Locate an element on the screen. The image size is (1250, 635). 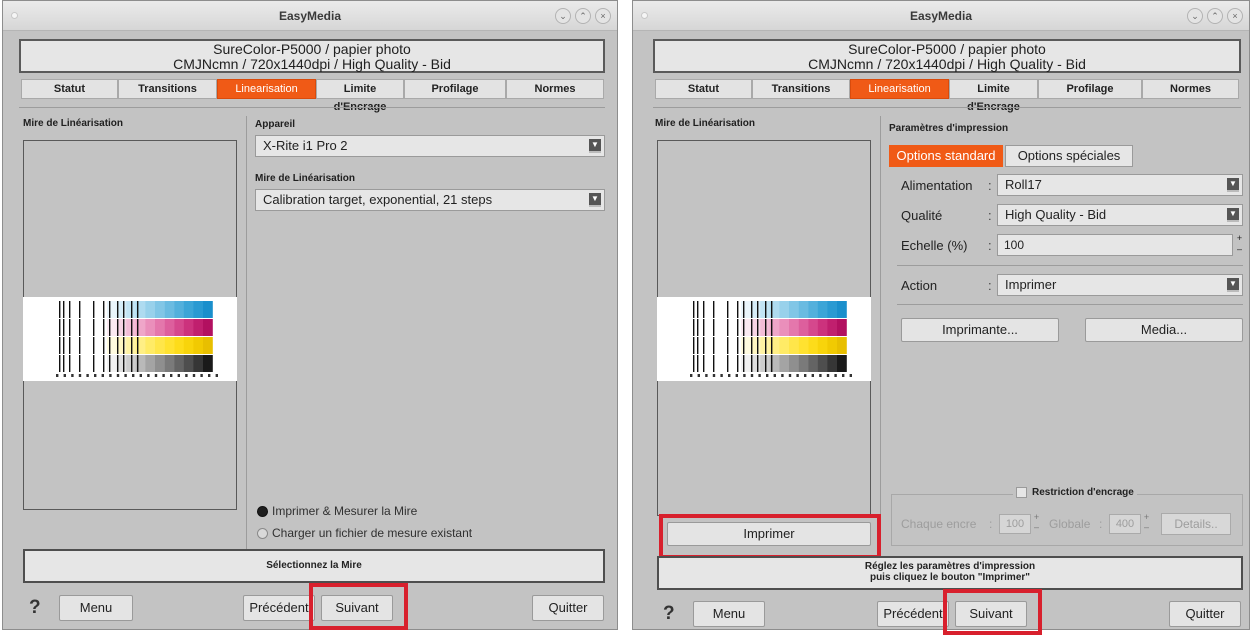
tab-options-standard: Options standard is located at coordinates (946, 156).